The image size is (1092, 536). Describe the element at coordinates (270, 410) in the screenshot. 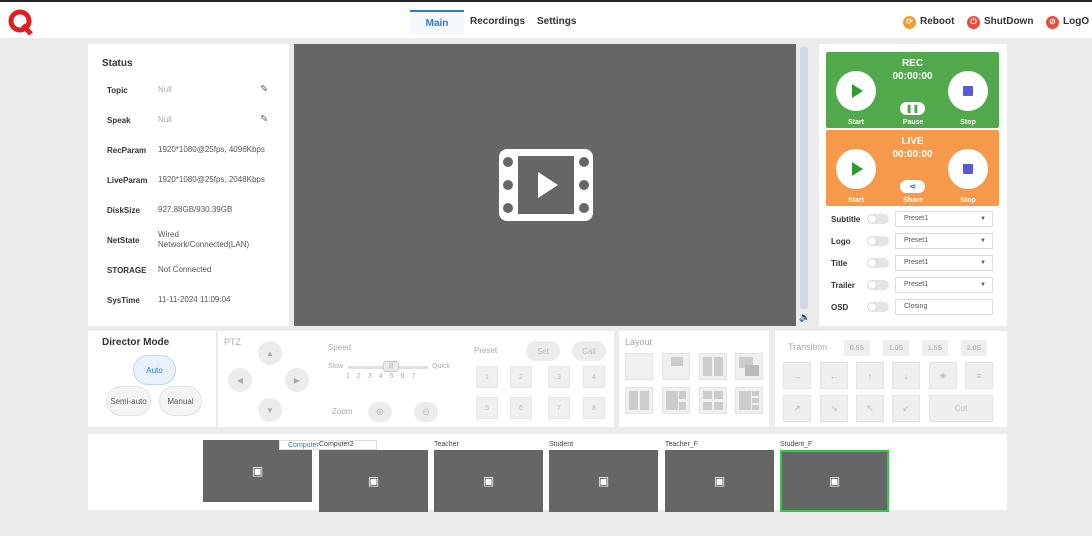

I see `ptz-down-button: ▼` at that location.